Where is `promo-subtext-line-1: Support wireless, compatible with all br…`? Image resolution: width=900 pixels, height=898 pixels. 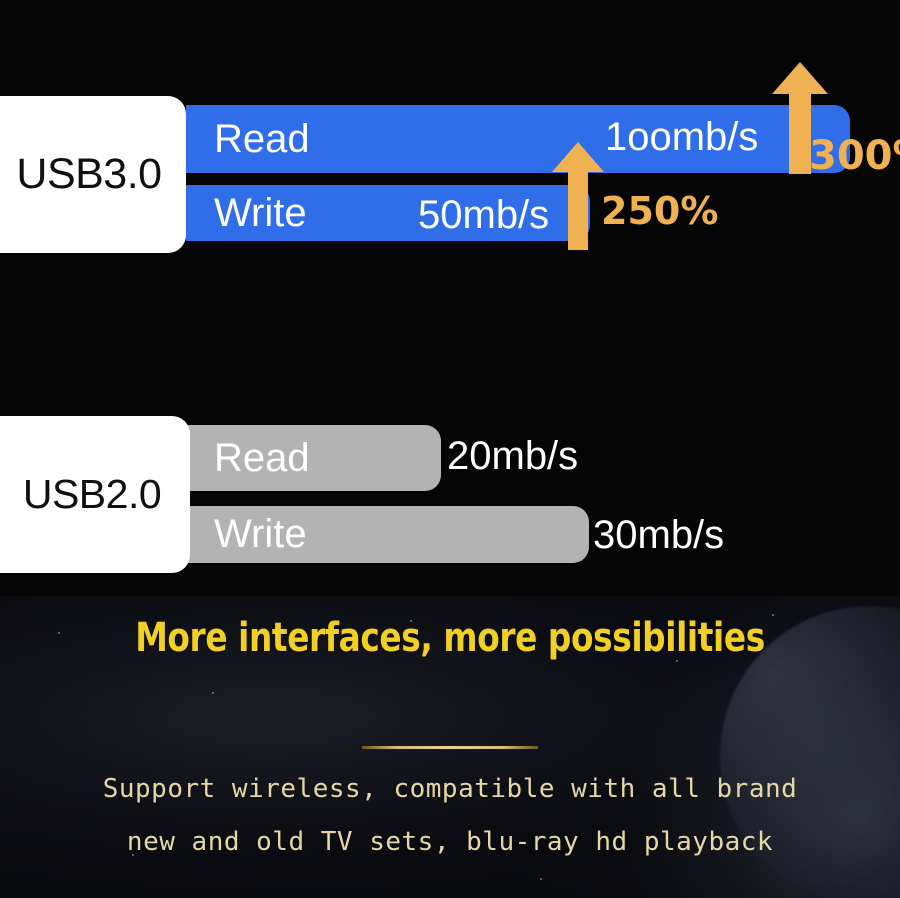
promo-subtext-line-1: Support wireless, compatible with all br… is located at coordinates (450, 789).